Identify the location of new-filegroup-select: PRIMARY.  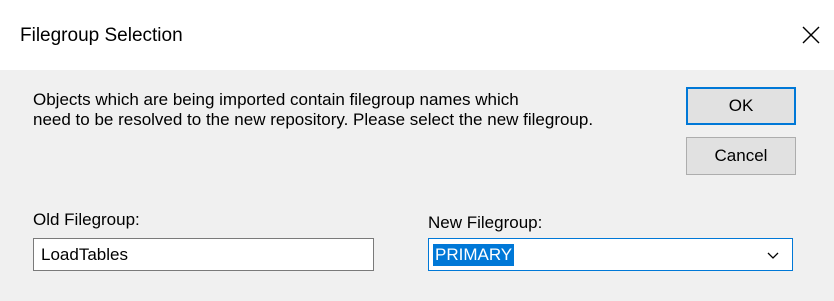
(610, 254).